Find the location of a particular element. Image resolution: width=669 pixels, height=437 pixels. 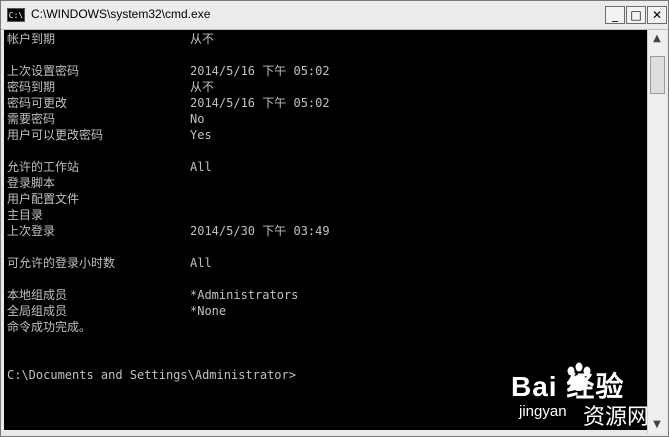

console-line-value: Yes is located at coordinates (201, 135).